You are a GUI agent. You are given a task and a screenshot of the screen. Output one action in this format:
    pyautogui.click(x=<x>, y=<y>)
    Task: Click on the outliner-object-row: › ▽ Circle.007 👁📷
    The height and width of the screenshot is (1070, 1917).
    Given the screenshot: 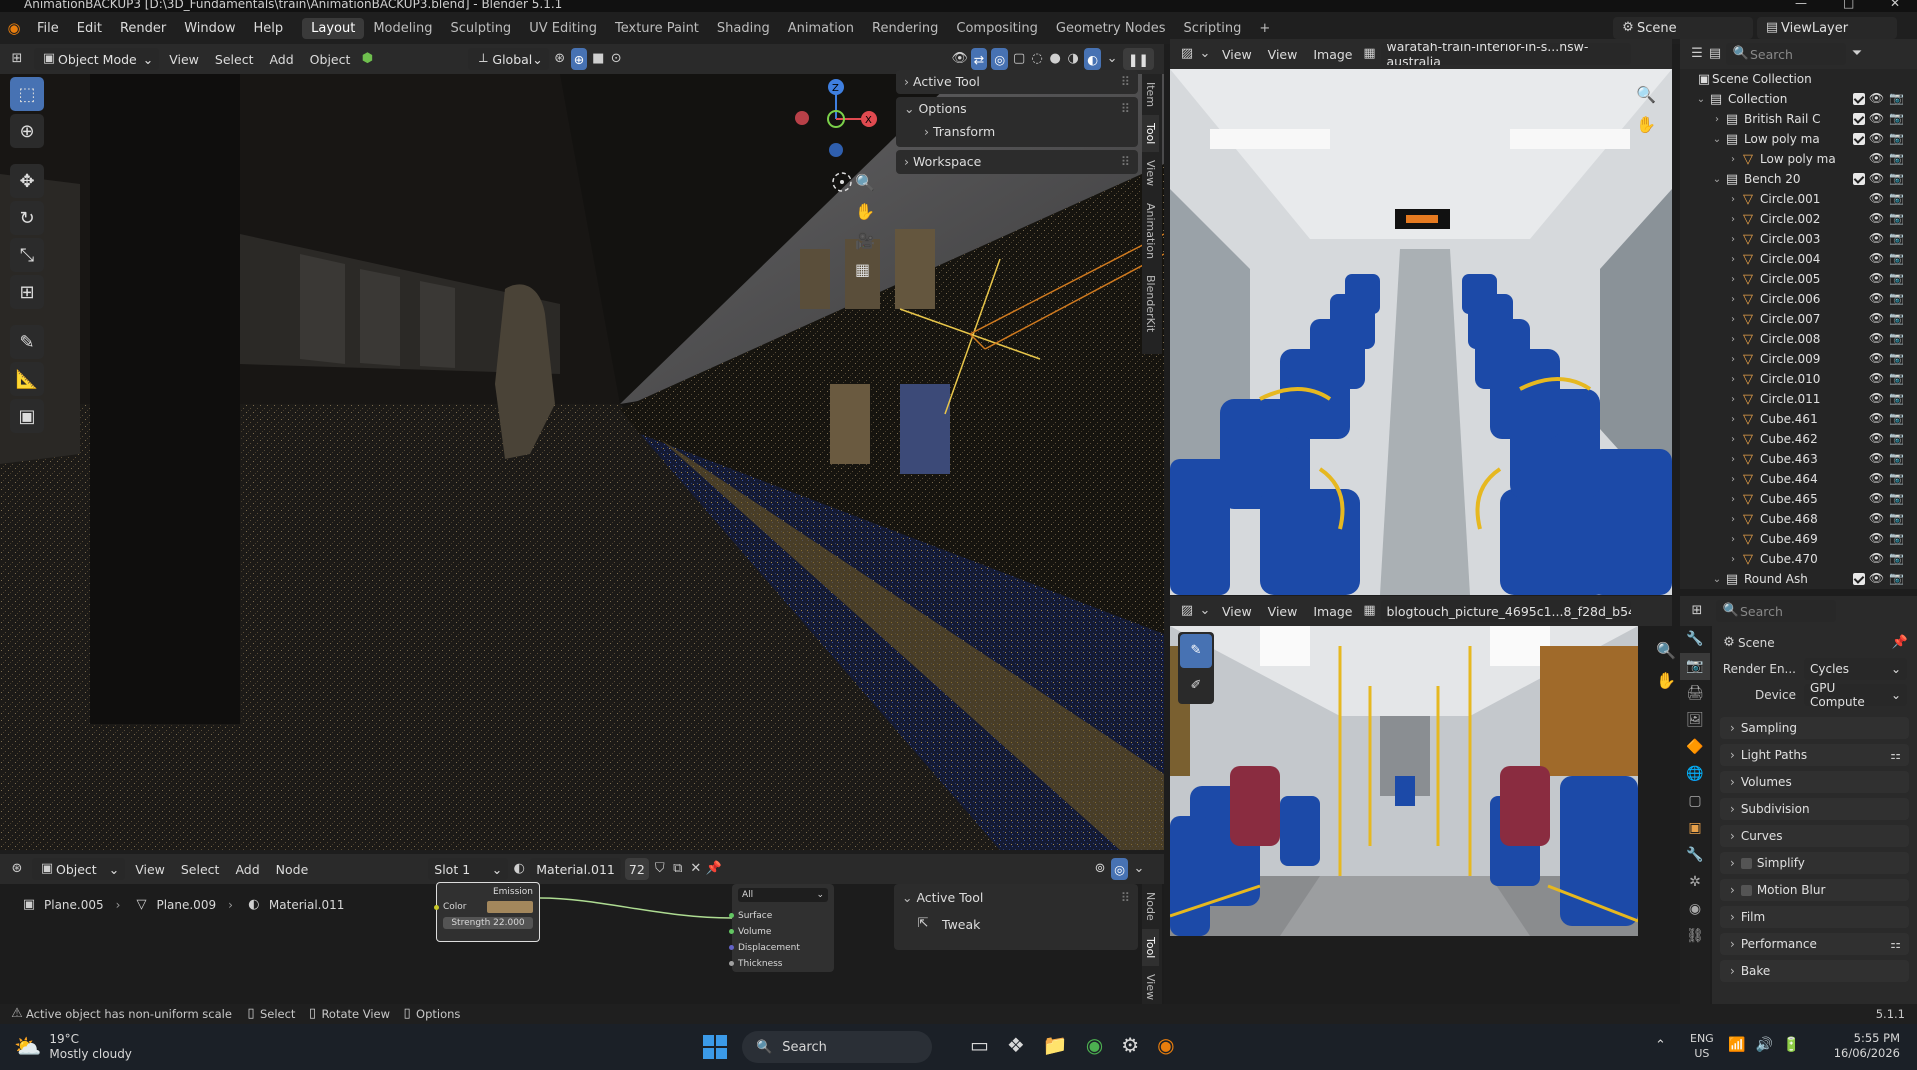 What is the action you would take?
    pyautogui.click(x=1798, y=319)
    